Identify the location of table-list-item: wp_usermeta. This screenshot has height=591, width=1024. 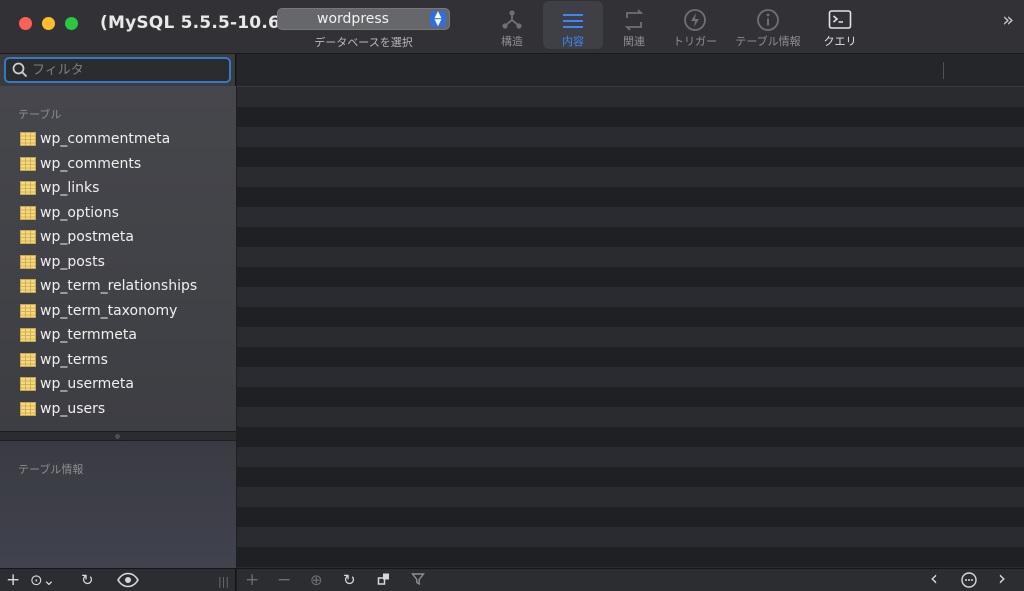
(118, 385).